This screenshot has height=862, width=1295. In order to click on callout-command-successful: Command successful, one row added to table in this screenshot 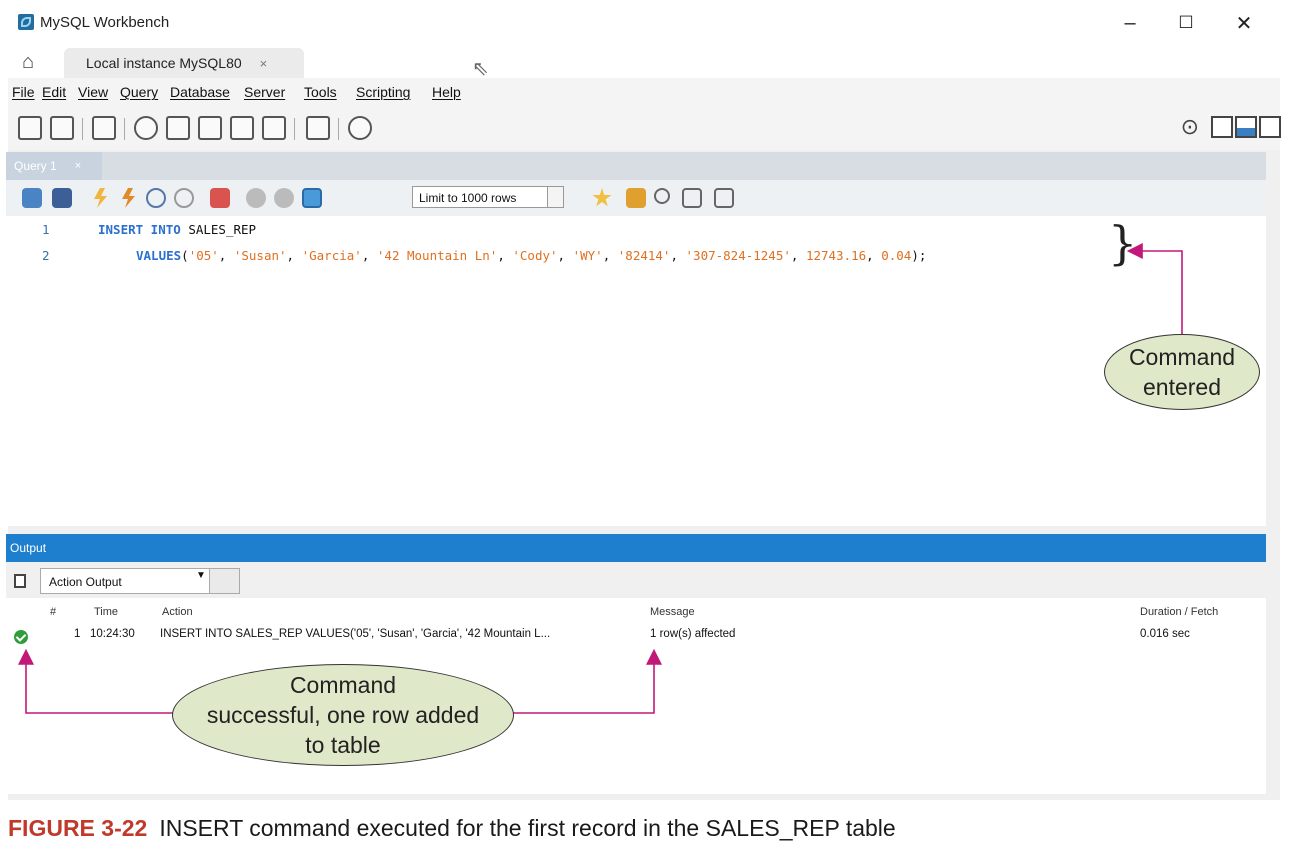, I will do `click(343, 715)`.